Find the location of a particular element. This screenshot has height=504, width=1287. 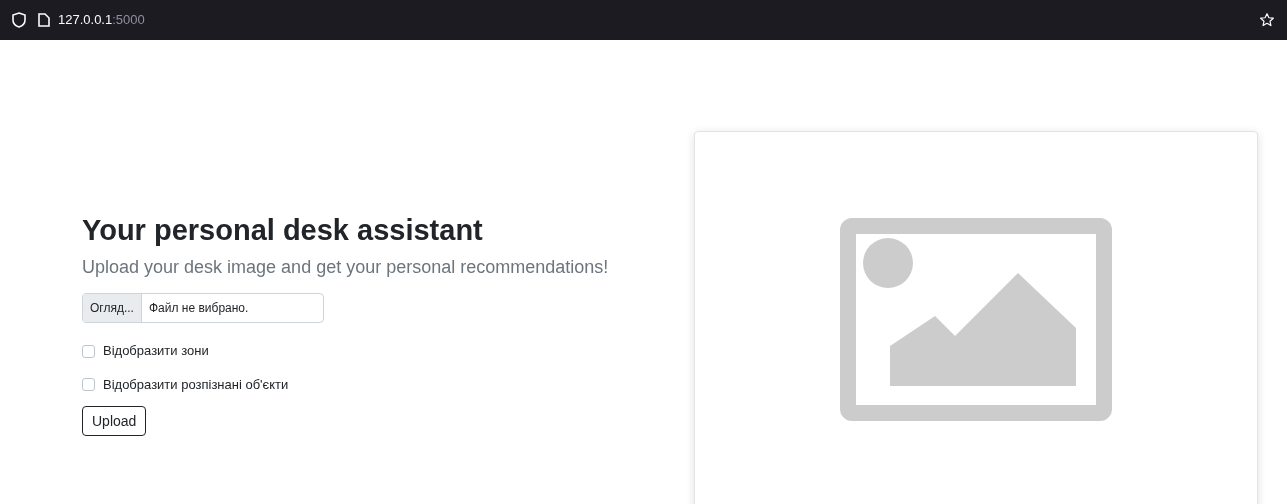

subtitle: Upload your desk image and get your personal recommendations! is located at coordinates (346, 268).